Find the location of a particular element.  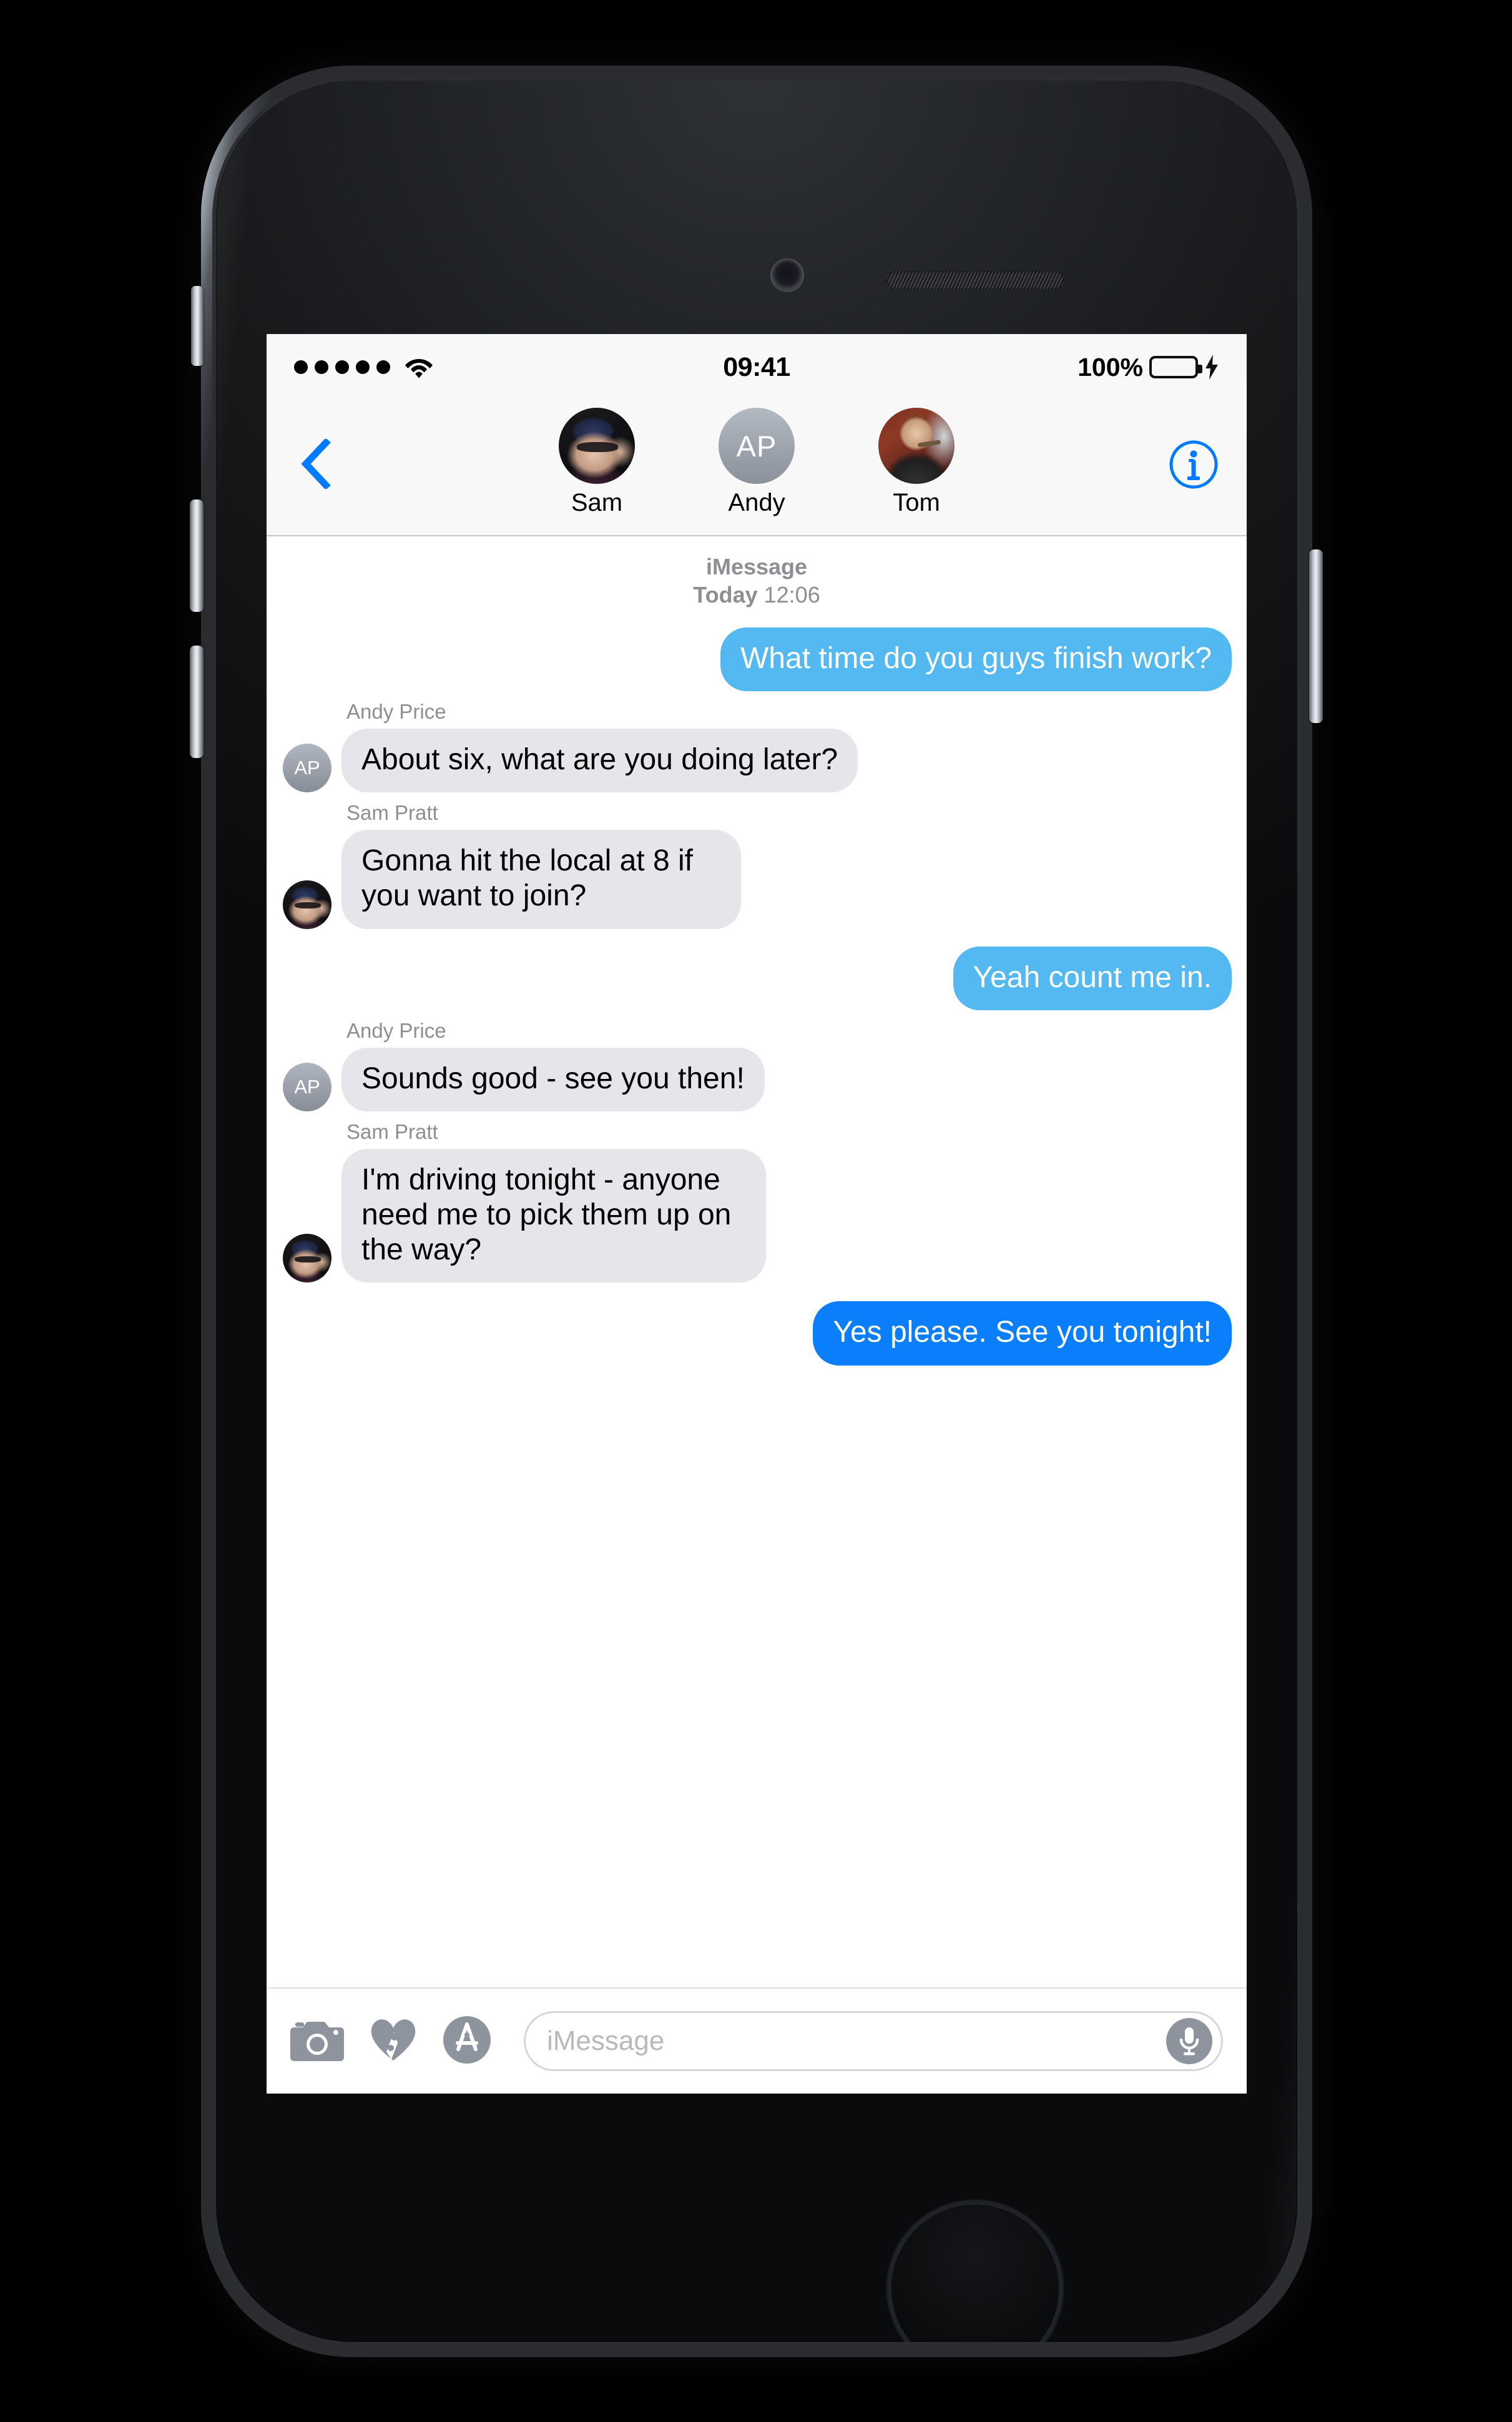

timestamp-time: 12:06 is located at coordinates (791, 595).